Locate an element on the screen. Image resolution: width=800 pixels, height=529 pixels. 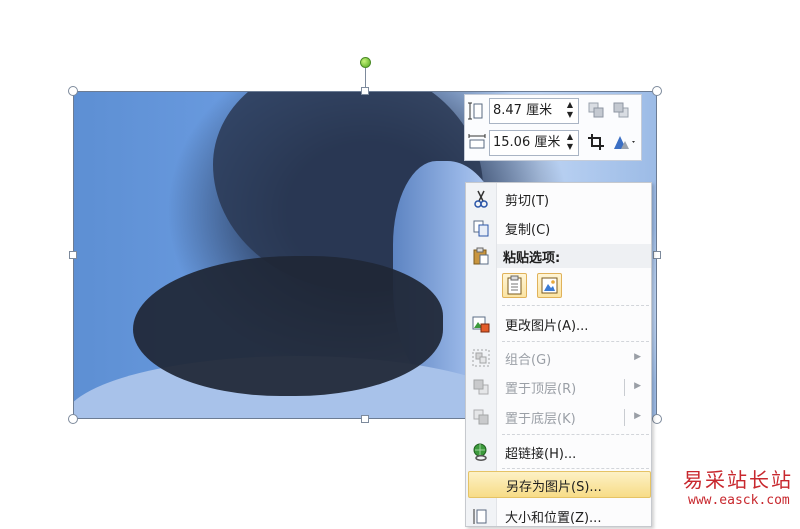
bring-to-front-icon is located at coordinates (481, 387).